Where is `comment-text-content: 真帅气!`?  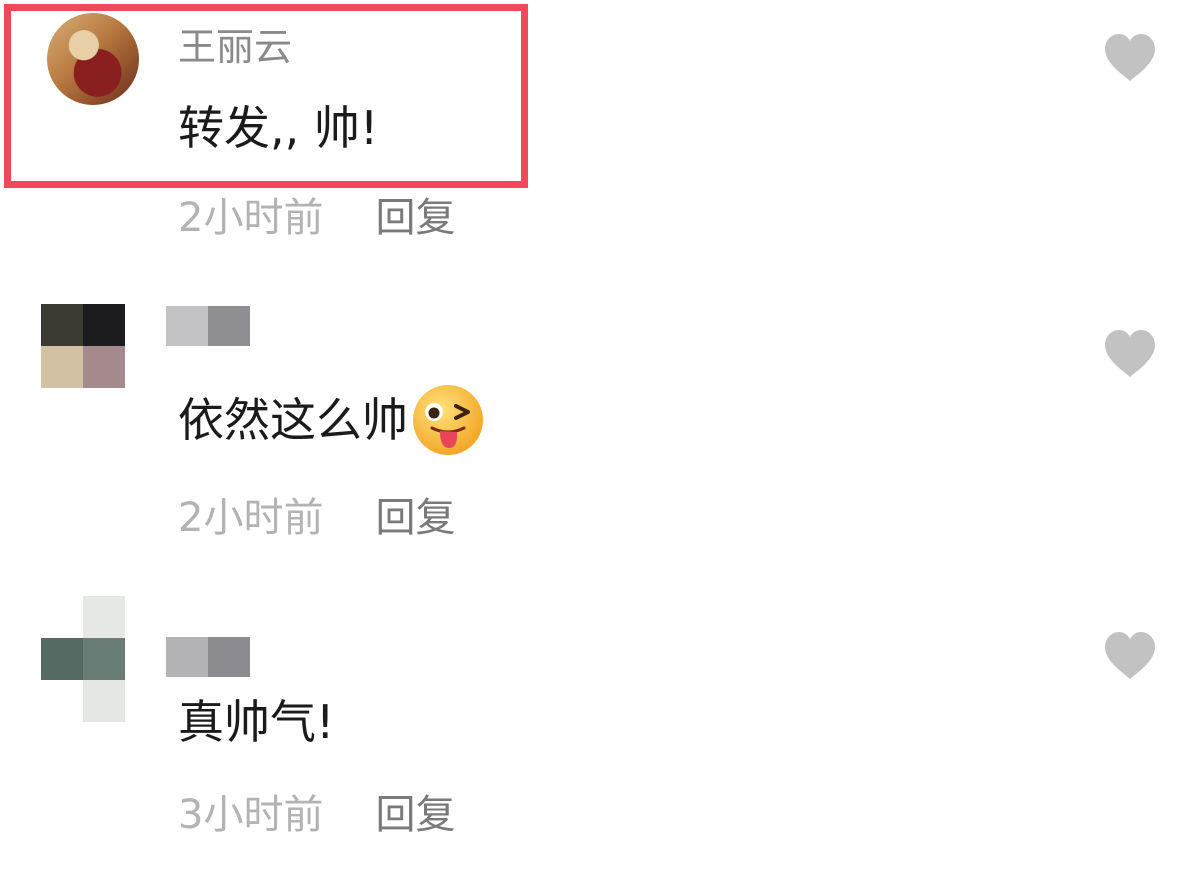
comment-text-content: 真帅气! is located at coordinates (256, 722).